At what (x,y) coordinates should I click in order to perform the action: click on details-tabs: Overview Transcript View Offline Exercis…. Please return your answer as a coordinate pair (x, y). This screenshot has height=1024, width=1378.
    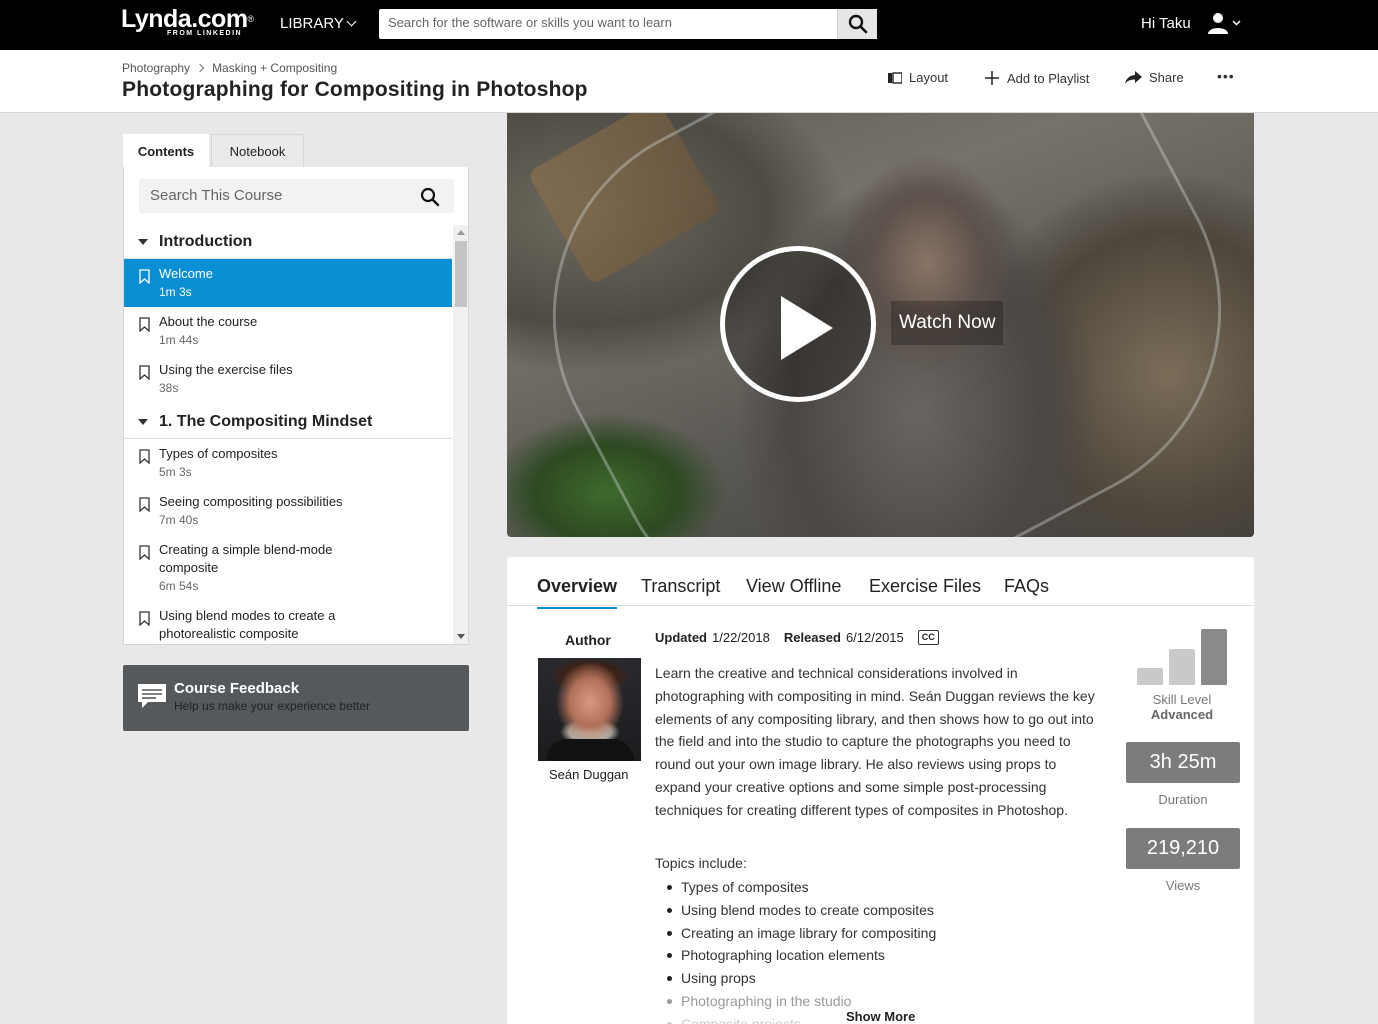
    Looking at the image, I should click on (880, 583).